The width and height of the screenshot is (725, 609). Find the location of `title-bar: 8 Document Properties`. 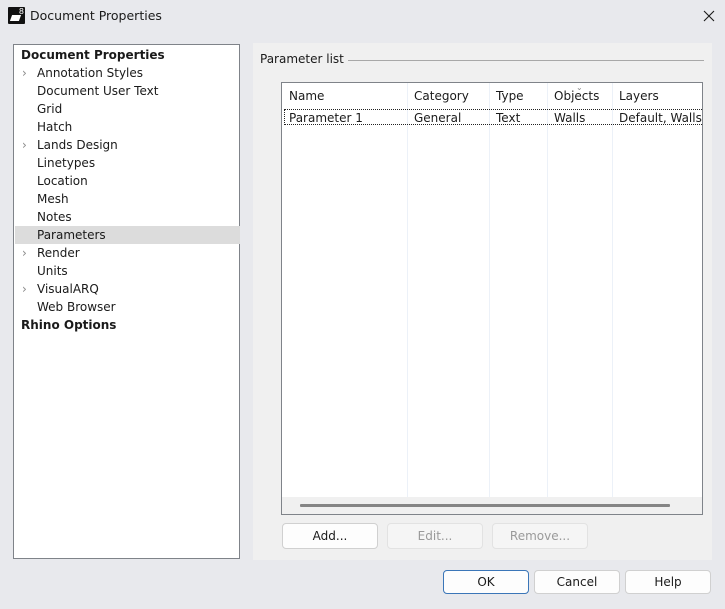

title-bar: 8 Document Properties is located at coordinates (362, 16).